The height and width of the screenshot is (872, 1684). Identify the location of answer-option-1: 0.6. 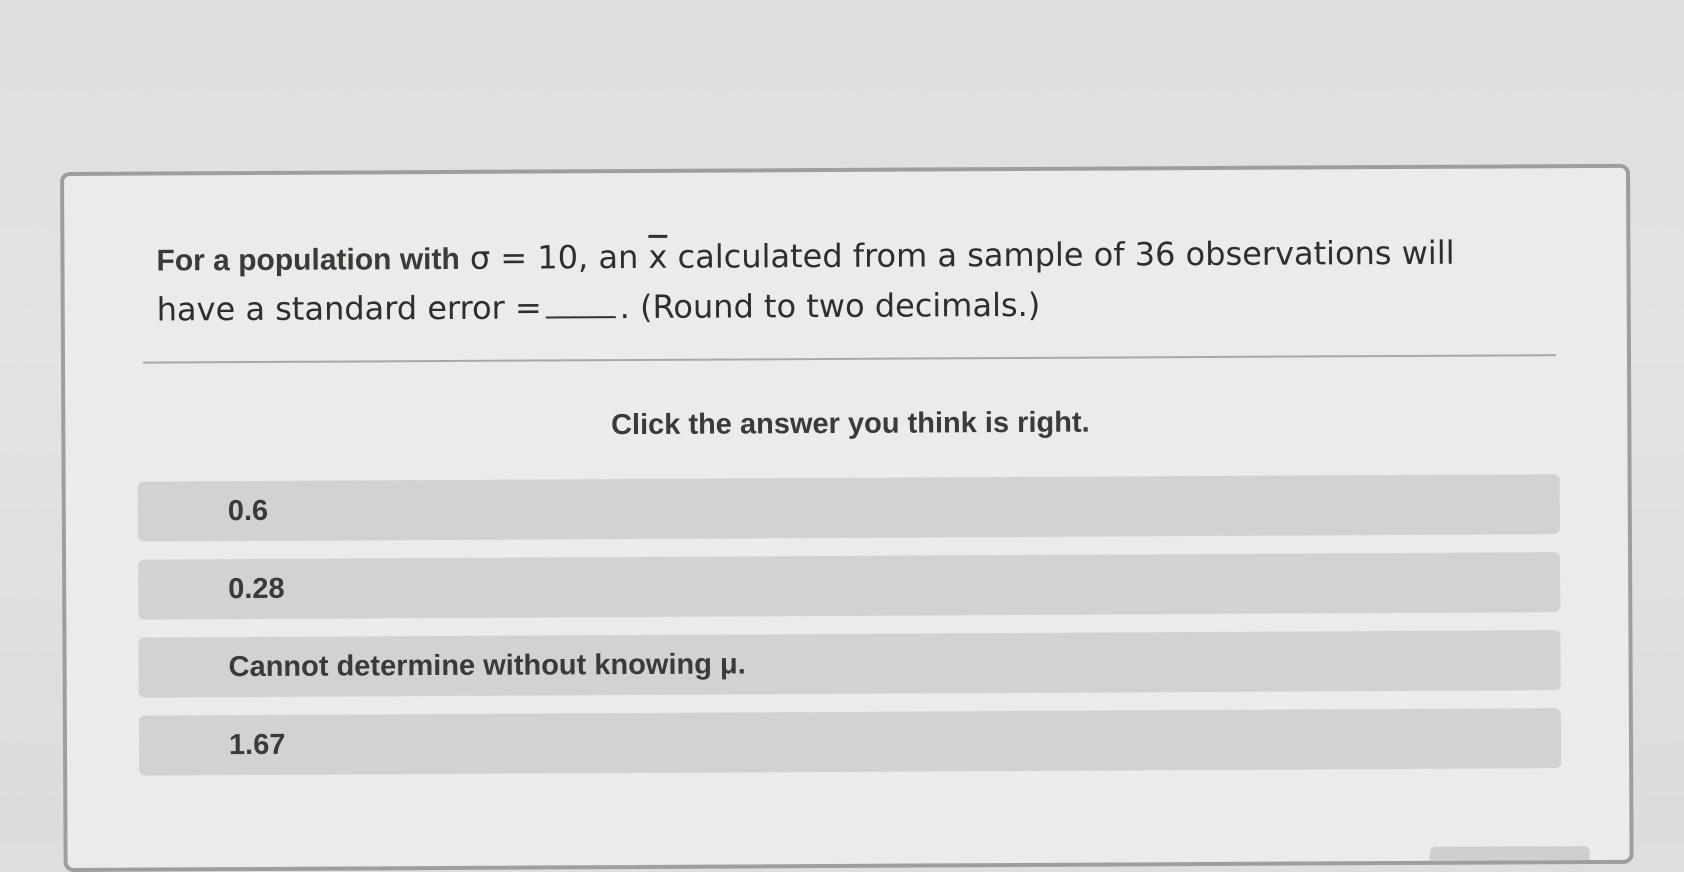
(848, 508).